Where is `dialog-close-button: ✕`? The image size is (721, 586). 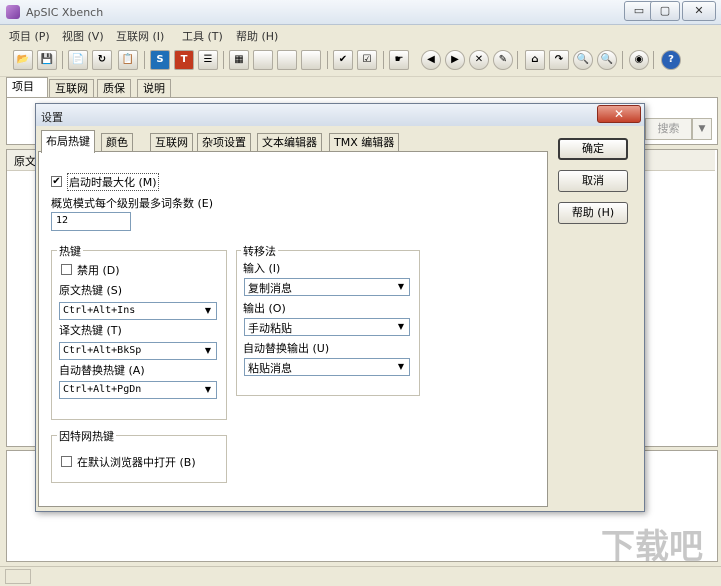 dialog-close-button: ✕ is located at coordinates (619, 114).